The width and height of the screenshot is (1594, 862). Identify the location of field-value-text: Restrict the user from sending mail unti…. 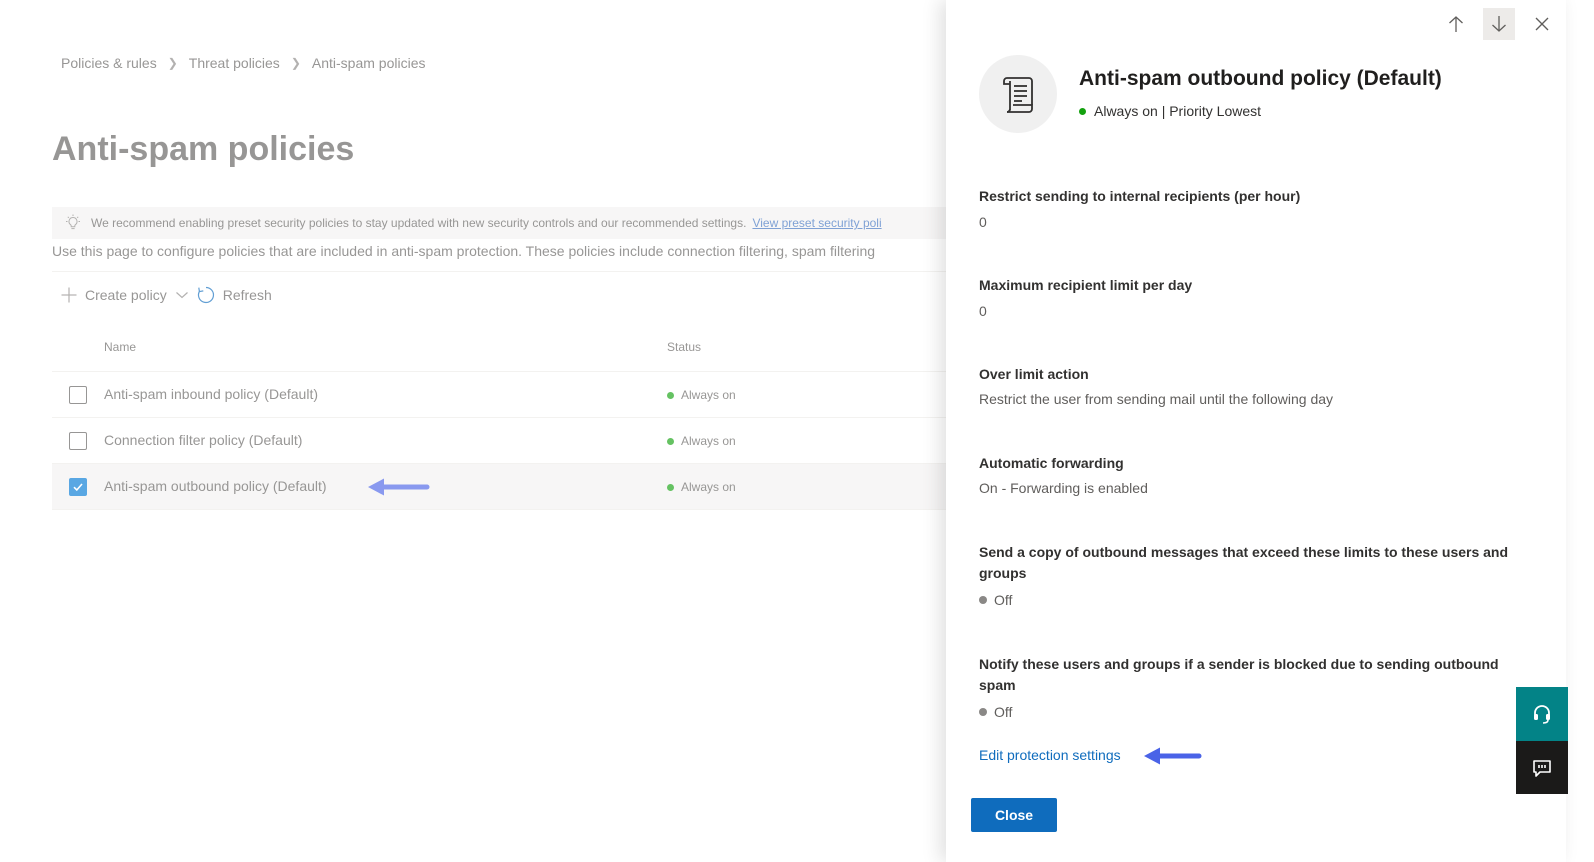
(1156, 399).